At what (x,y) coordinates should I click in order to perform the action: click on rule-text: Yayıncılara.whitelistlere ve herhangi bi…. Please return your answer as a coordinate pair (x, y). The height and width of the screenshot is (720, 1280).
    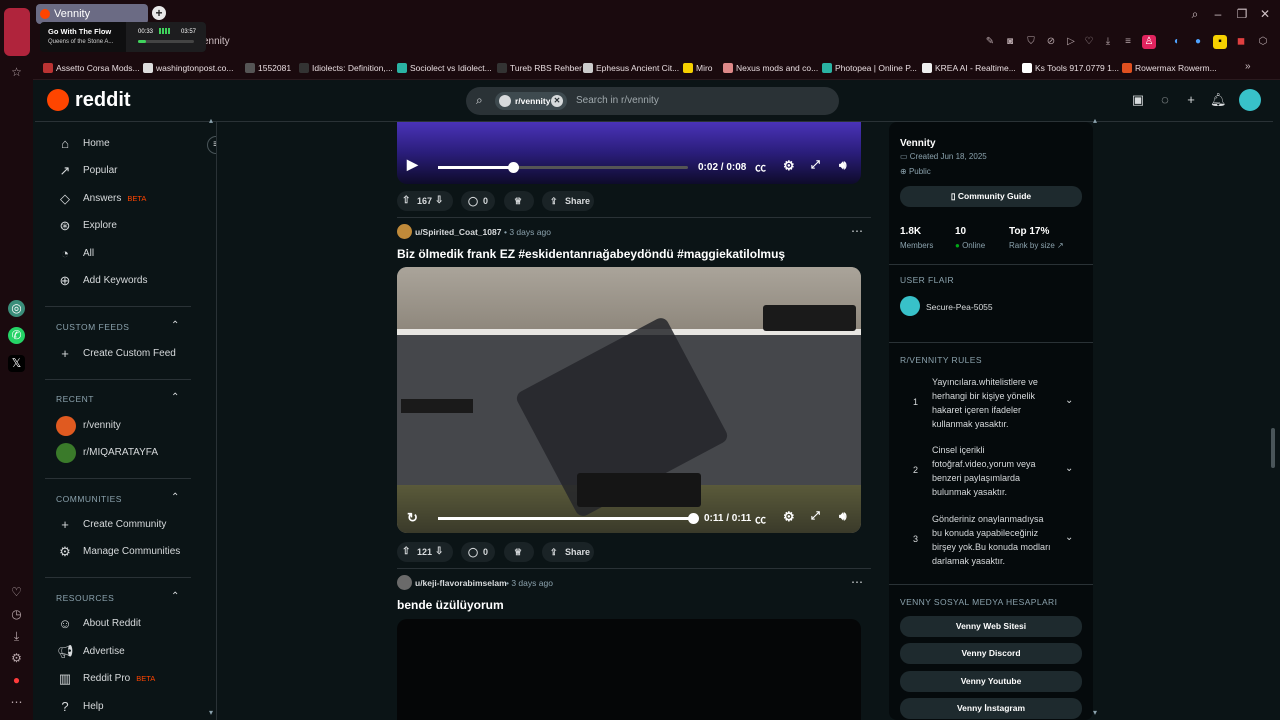
    Looking at the image, I should click on (992, 403).